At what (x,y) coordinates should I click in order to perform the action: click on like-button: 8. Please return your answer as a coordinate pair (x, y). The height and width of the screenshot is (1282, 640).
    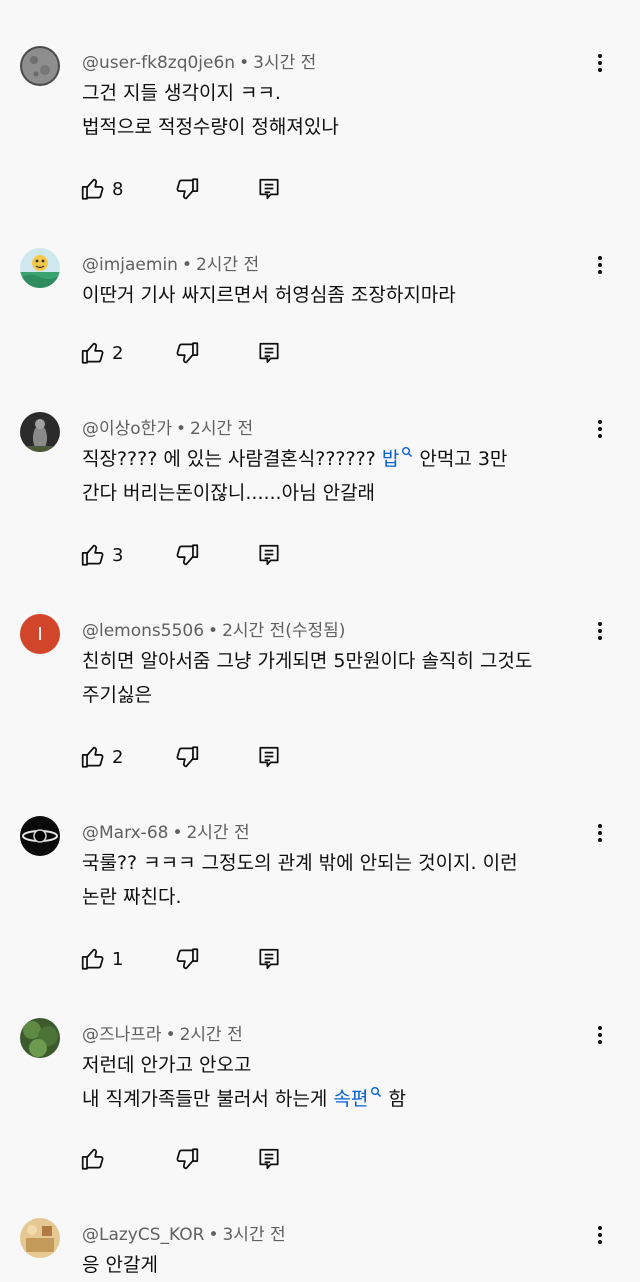
    Looking at the image, I should click on (101, 189).